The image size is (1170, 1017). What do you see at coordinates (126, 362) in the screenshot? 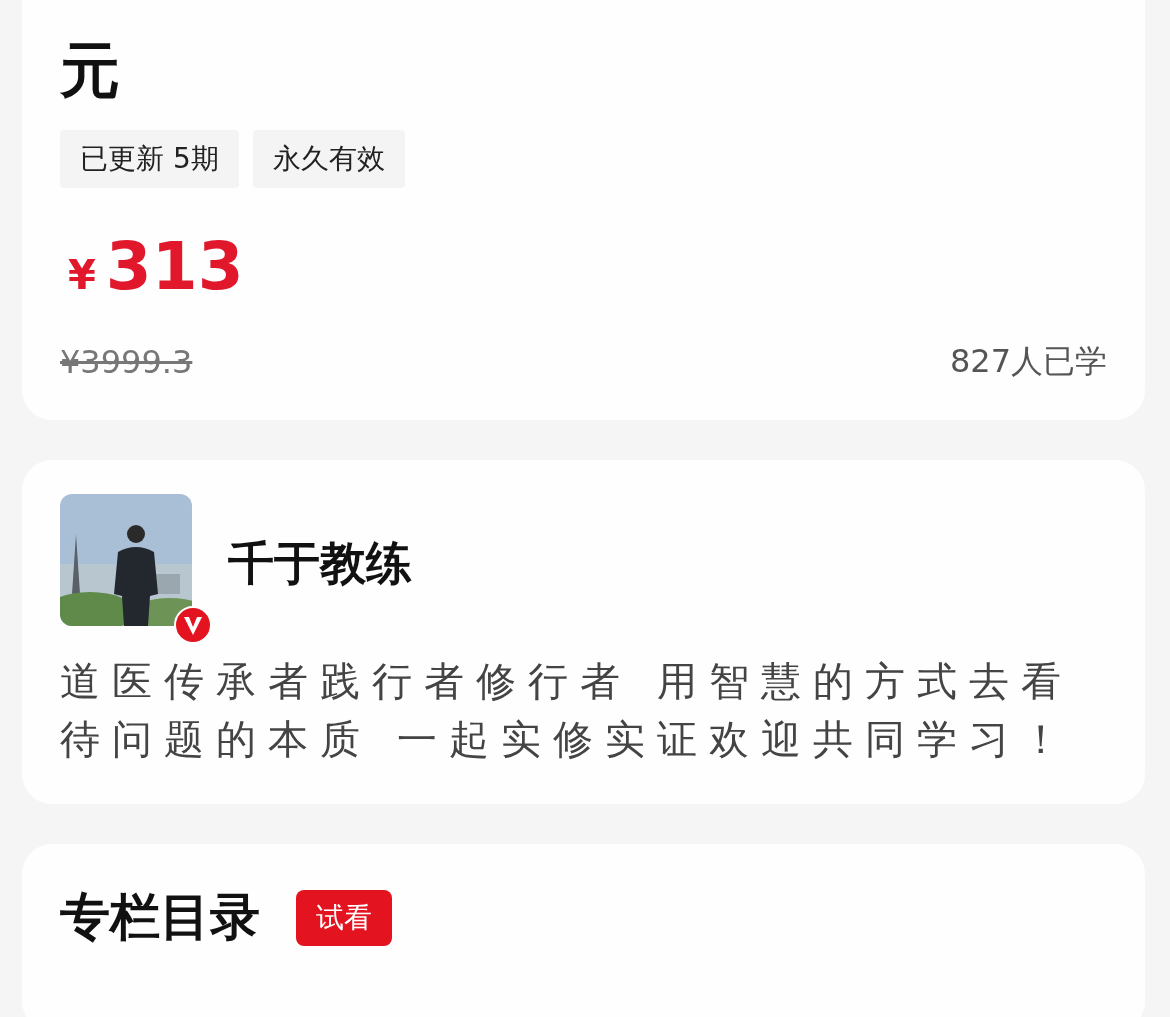
I see `original-price: ¥3999.3` at bounding box center [126, 362].